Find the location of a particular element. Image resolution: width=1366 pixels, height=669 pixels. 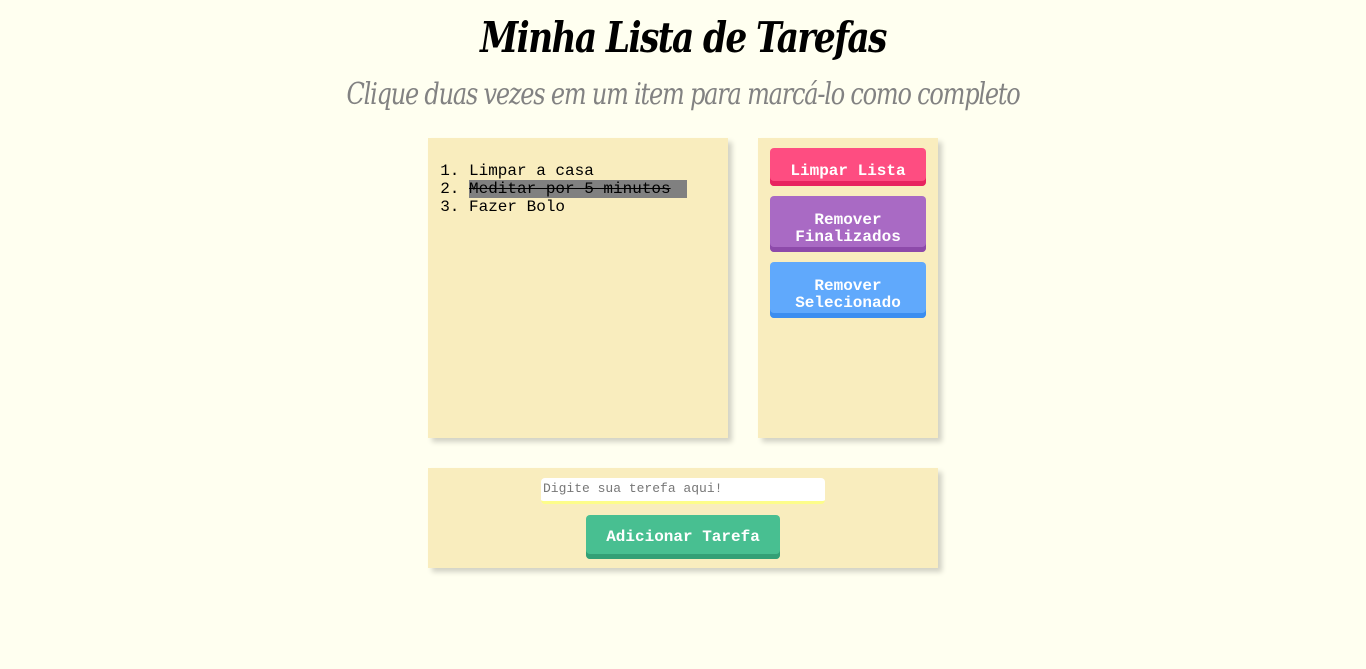

task-list-item: Meditar por 5 minutos is located at coordinates (598, 189).